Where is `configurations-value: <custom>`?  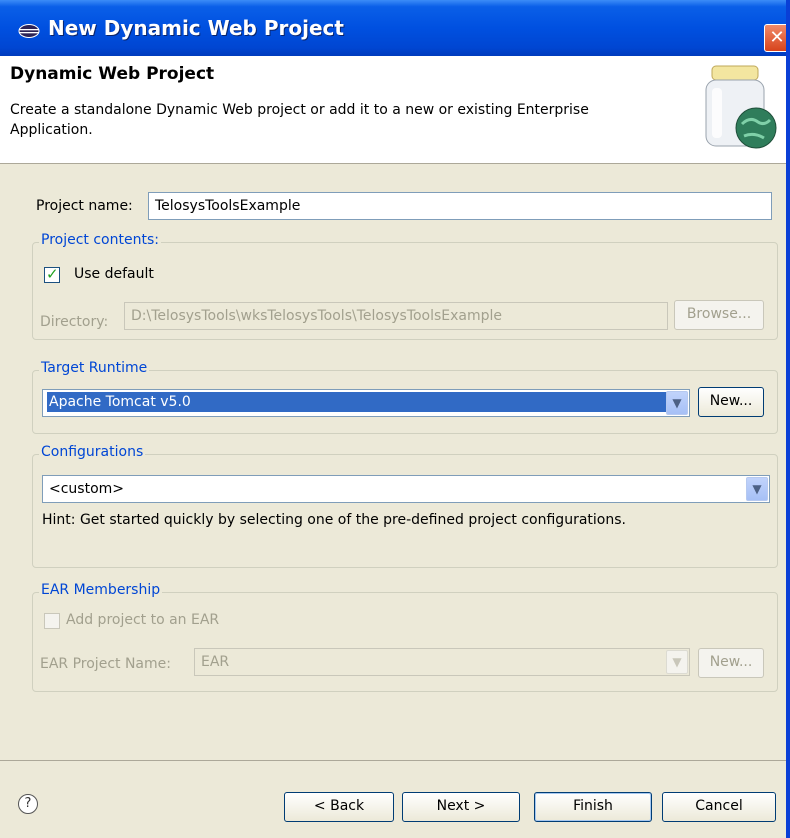 configurations-value: <custom> is located at coordinates (87, 489).